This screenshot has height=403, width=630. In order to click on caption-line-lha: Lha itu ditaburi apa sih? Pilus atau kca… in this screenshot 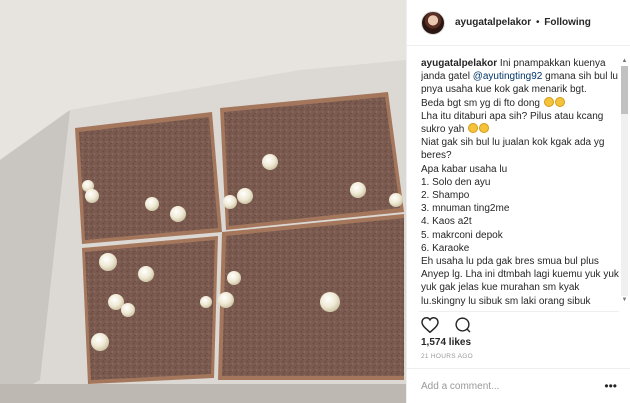, I will do `click(512, 123)`.